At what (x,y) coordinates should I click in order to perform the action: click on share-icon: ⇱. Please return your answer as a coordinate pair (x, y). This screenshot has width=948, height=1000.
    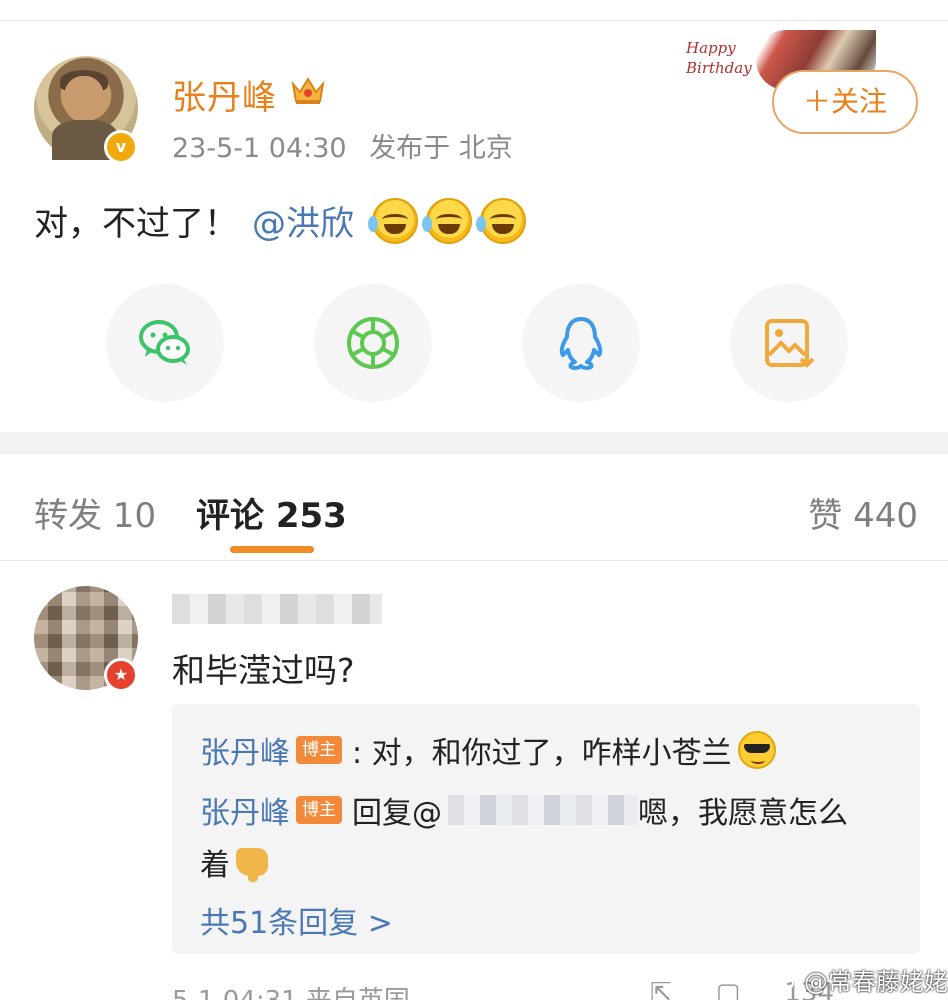
    Looking at the image, I should click on (661, 989).